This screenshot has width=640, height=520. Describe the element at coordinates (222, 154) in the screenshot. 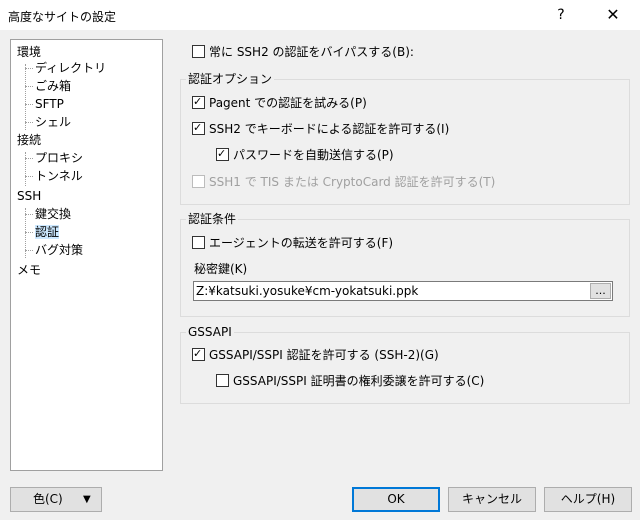

I see `auto-password-checkbox` at that location.